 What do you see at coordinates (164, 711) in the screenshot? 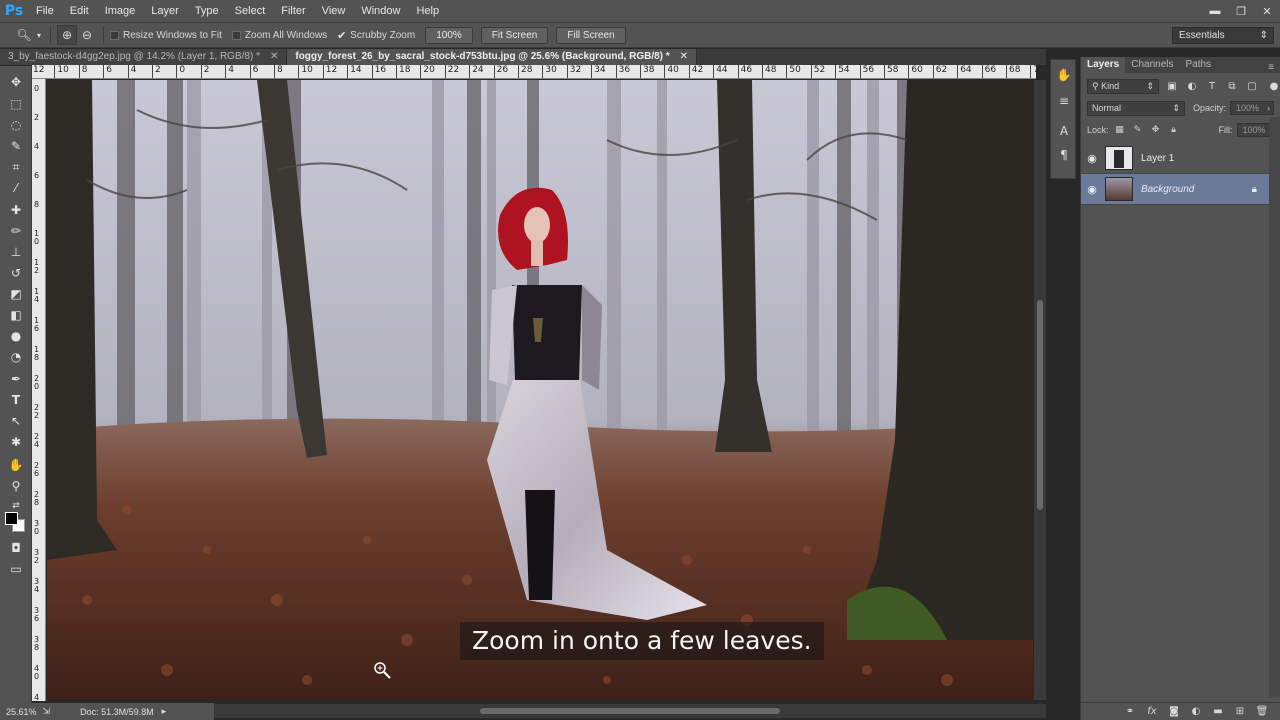
I see `status-menu-arrow-icon: ▸` at bounding box center [164, 711].